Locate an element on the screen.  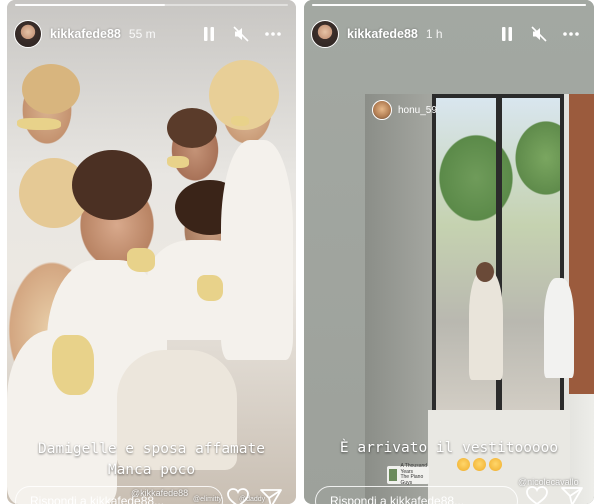
story-header: kikkafede88 1 h is located at coordinates (449, 34).